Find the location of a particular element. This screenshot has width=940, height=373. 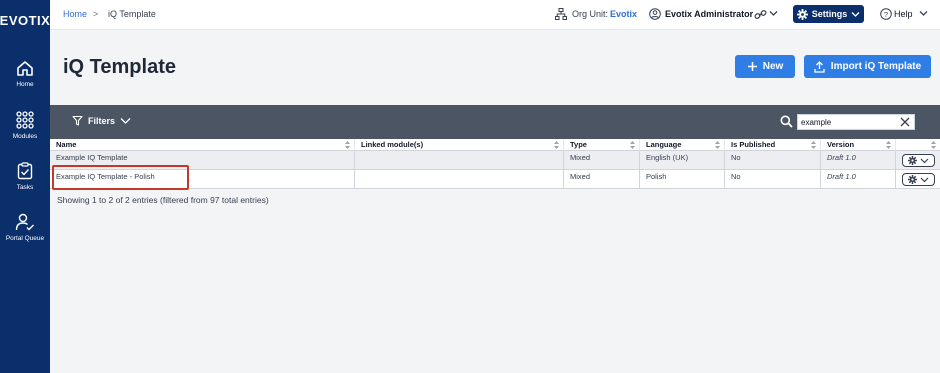

cell-language: English (UK) is located at coordinates (682, 160).